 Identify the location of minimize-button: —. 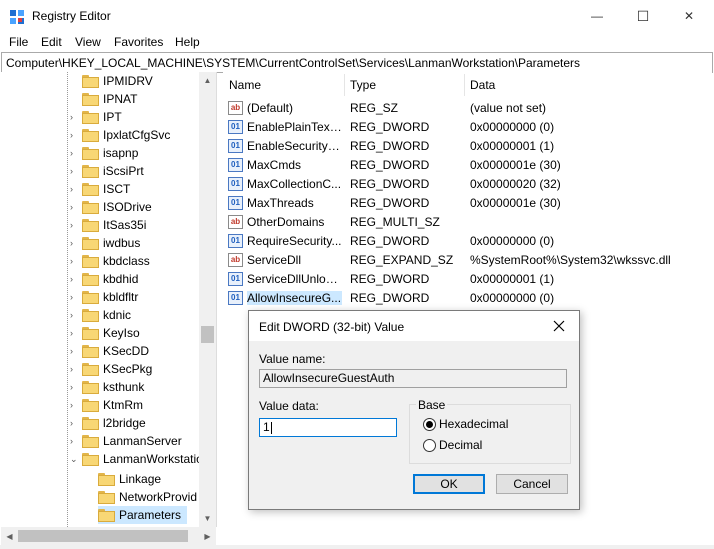
(597, 16).